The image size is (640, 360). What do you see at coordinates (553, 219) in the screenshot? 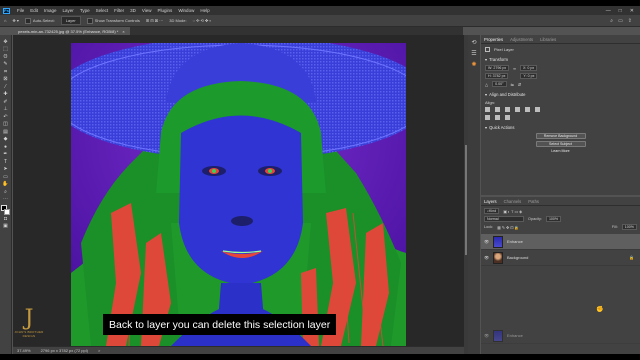
I see `opacity-field: 100%` at bounding box center [553, 219].